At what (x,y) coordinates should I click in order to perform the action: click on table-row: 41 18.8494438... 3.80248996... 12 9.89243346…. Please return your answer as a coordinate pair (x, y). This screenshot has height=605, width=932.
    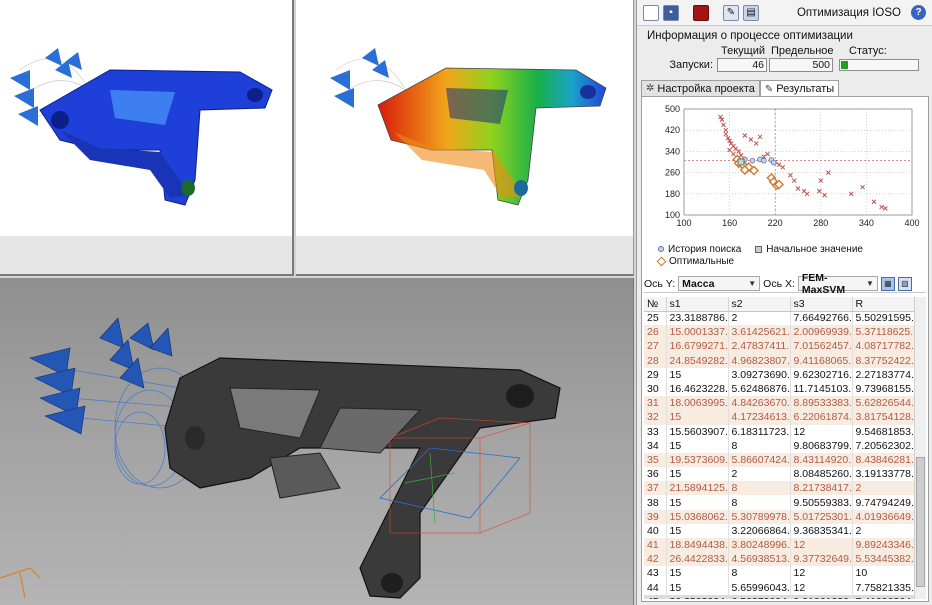
    Looking at the image, I should click on (779, 545).